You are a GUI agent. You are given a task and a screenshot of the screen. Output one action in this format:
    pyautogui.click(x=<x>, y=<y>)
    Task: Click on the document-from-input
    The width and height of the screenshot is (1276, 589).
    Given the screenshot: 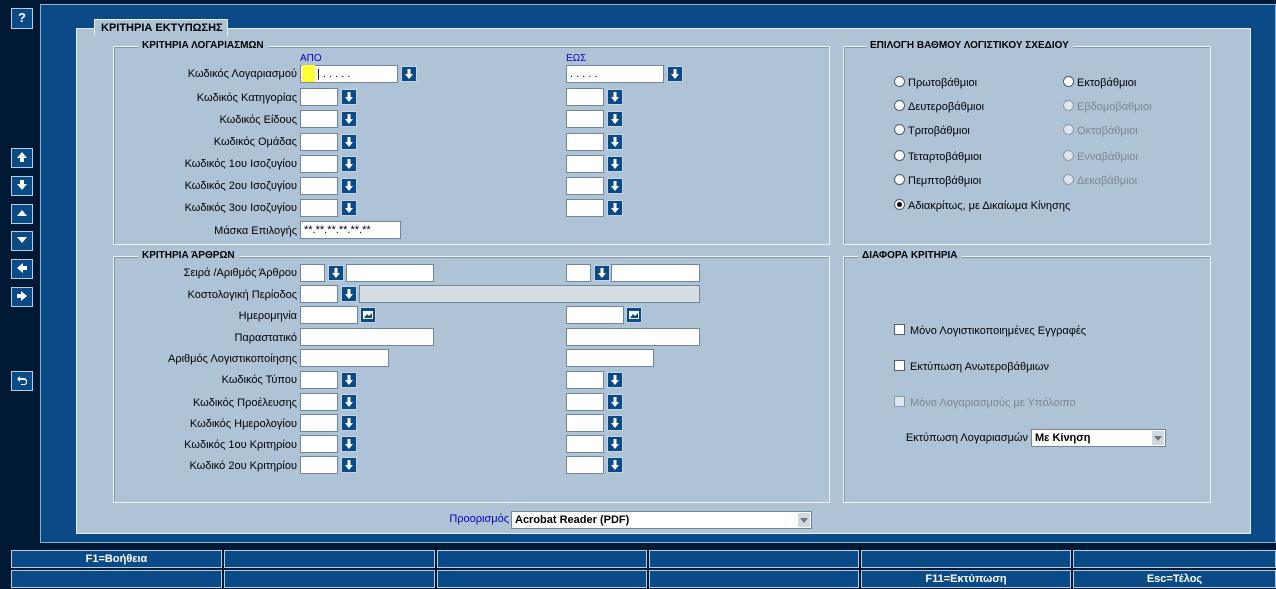 What is the action you would take?
    pyautogui.click(x=367, y=337)
    